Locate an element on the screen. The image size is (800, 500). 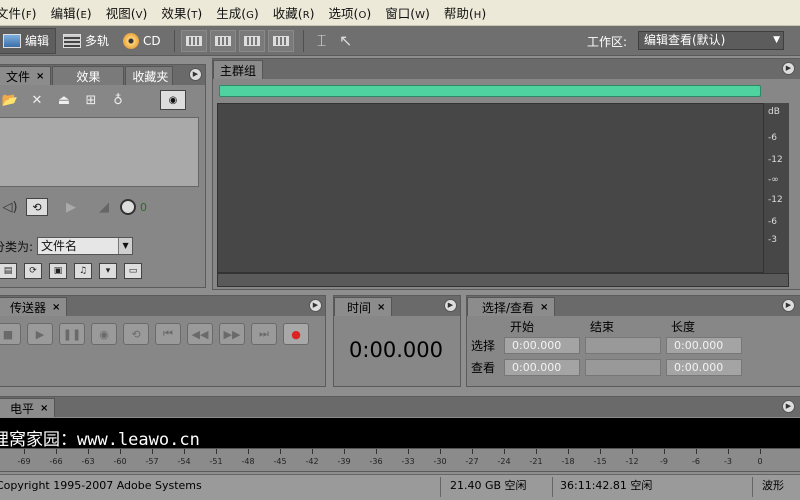
end-column-header: 结束 is located at coordinates (602, 327).